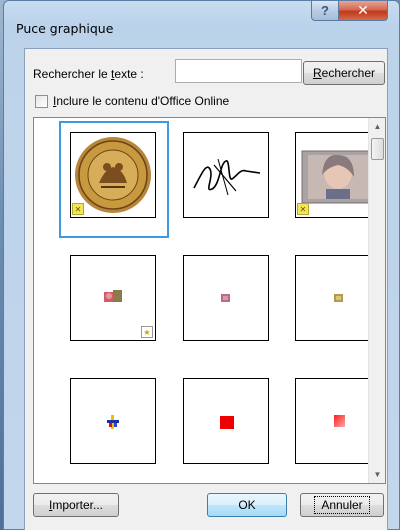 Image resolution: width=400 pixels, height=530 pixels. What do you see at coordinates (377, 474) in the screenshot?
I see `scroll-down-arrow-icon: ▼` at bounding box center [377, 474].